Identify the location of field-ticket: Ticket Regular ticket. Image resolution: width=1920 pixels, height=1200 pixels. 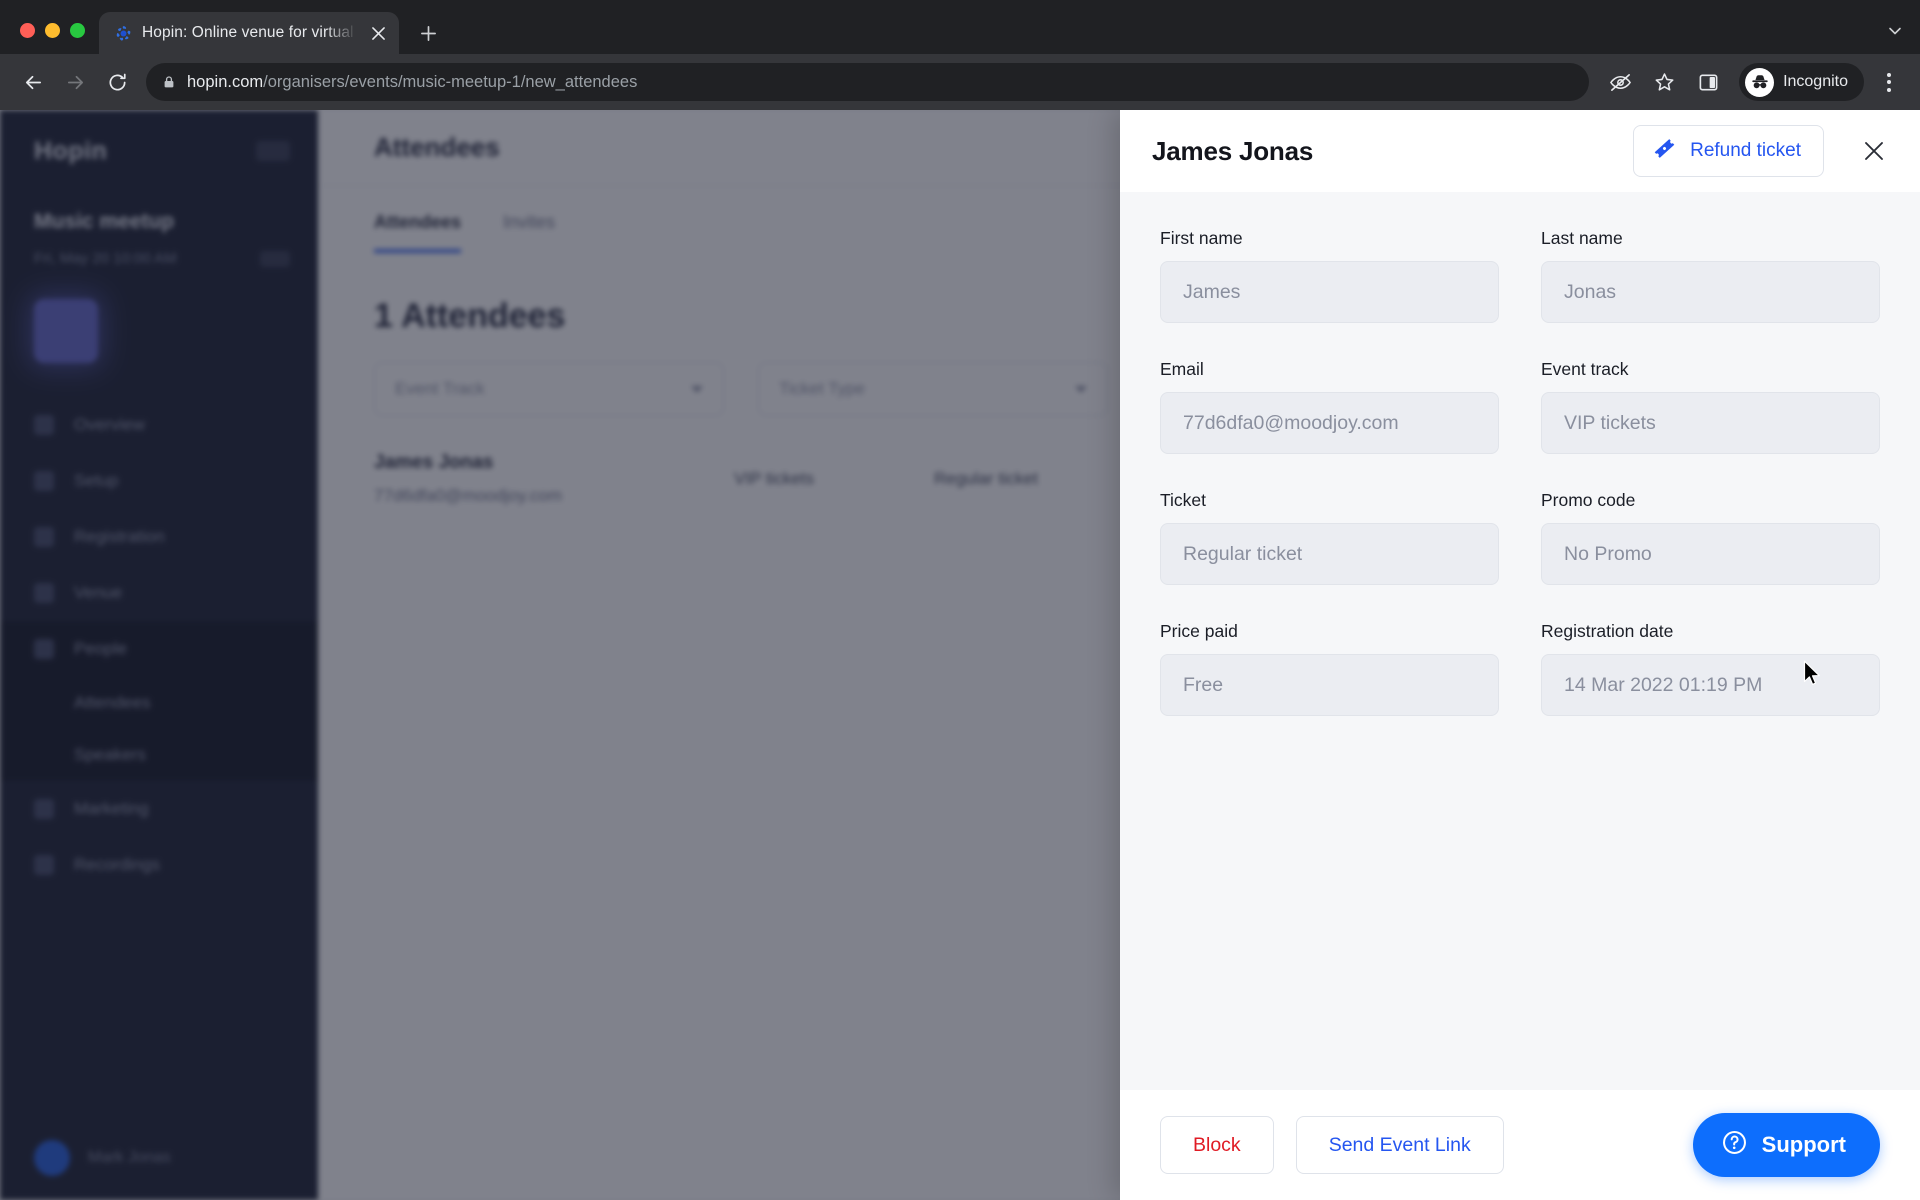
(1329, 537).